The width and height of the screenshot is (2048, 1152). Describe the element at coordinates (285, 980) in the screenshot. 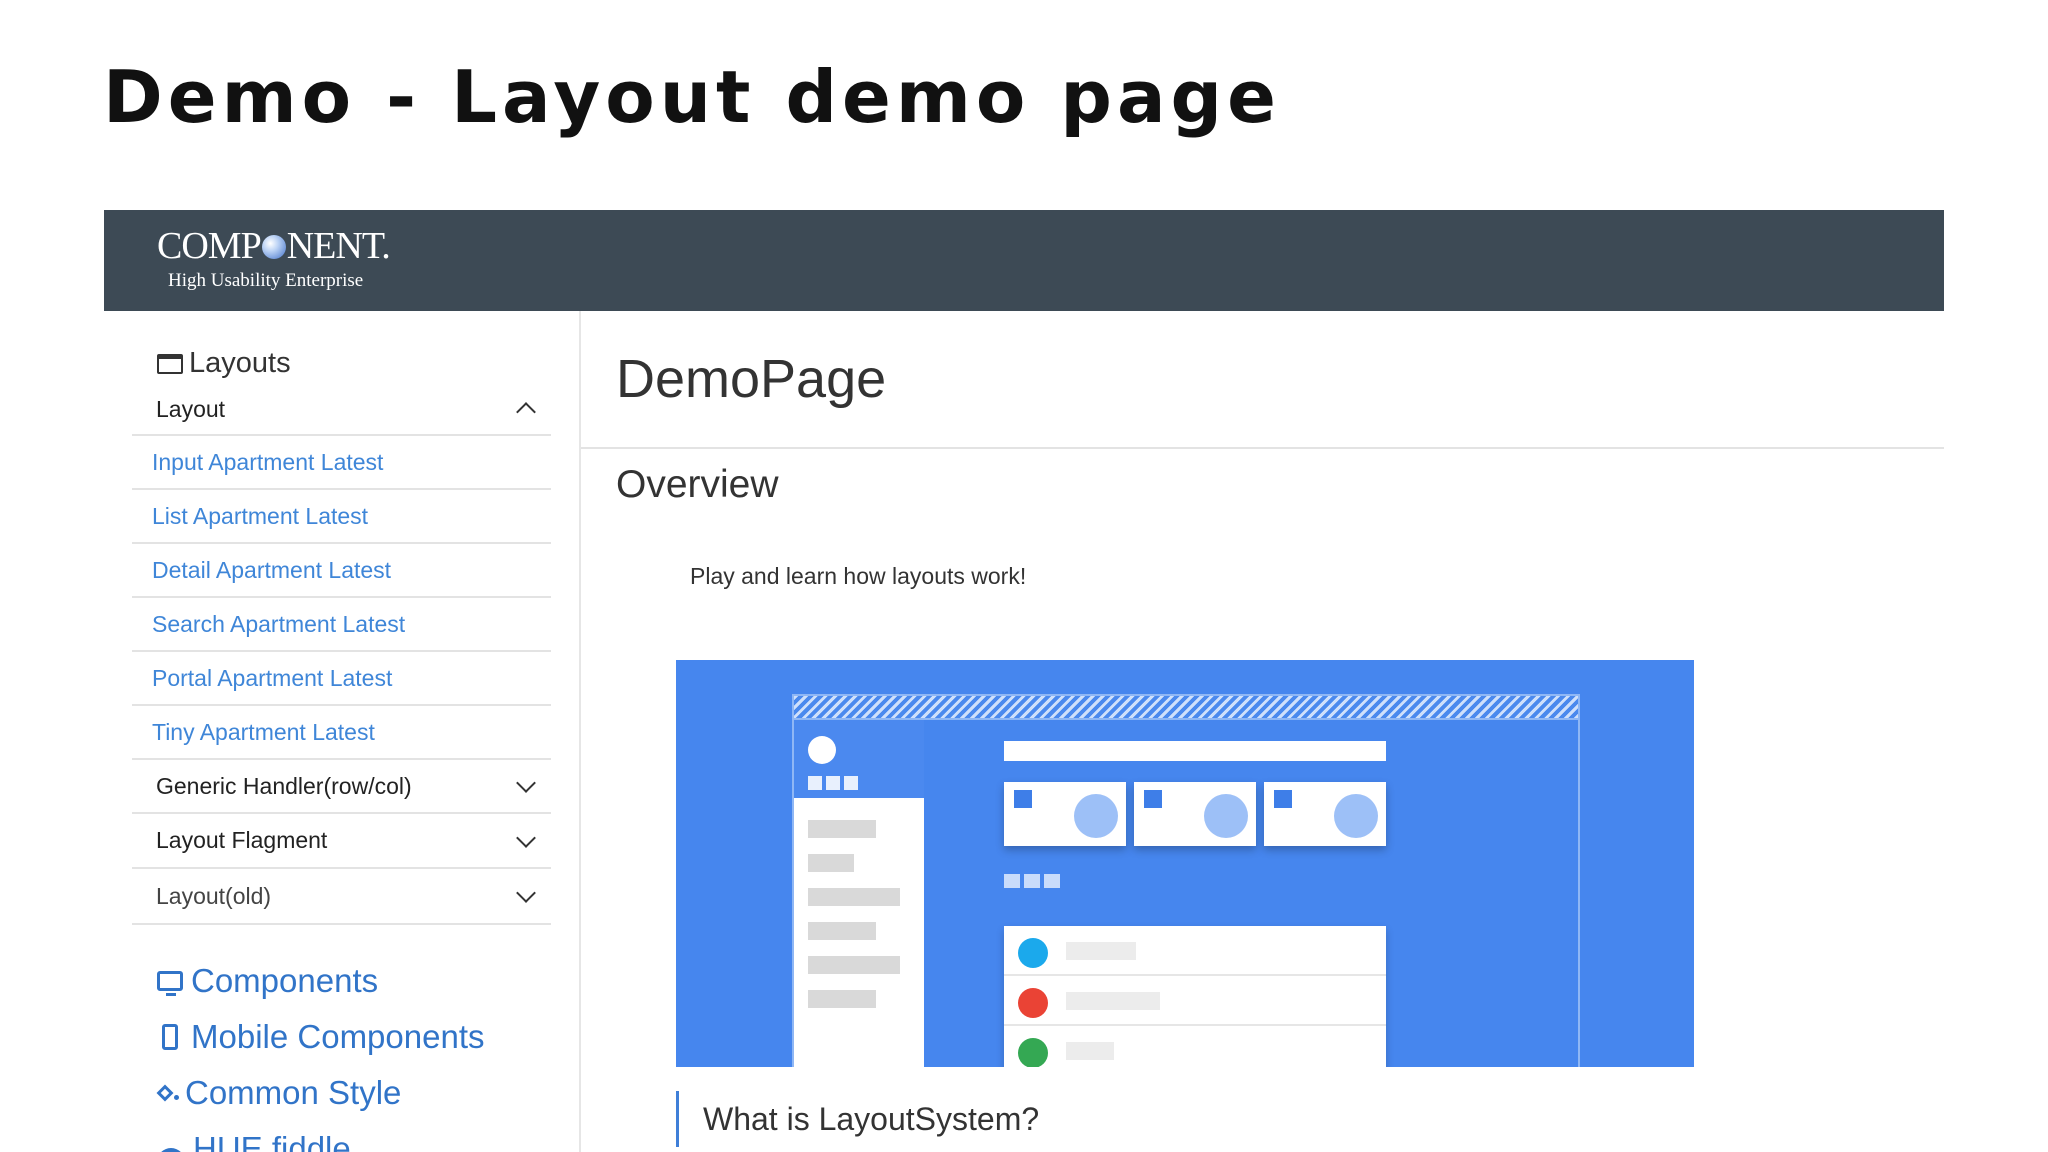

I see `nav-label: Components` at that location.